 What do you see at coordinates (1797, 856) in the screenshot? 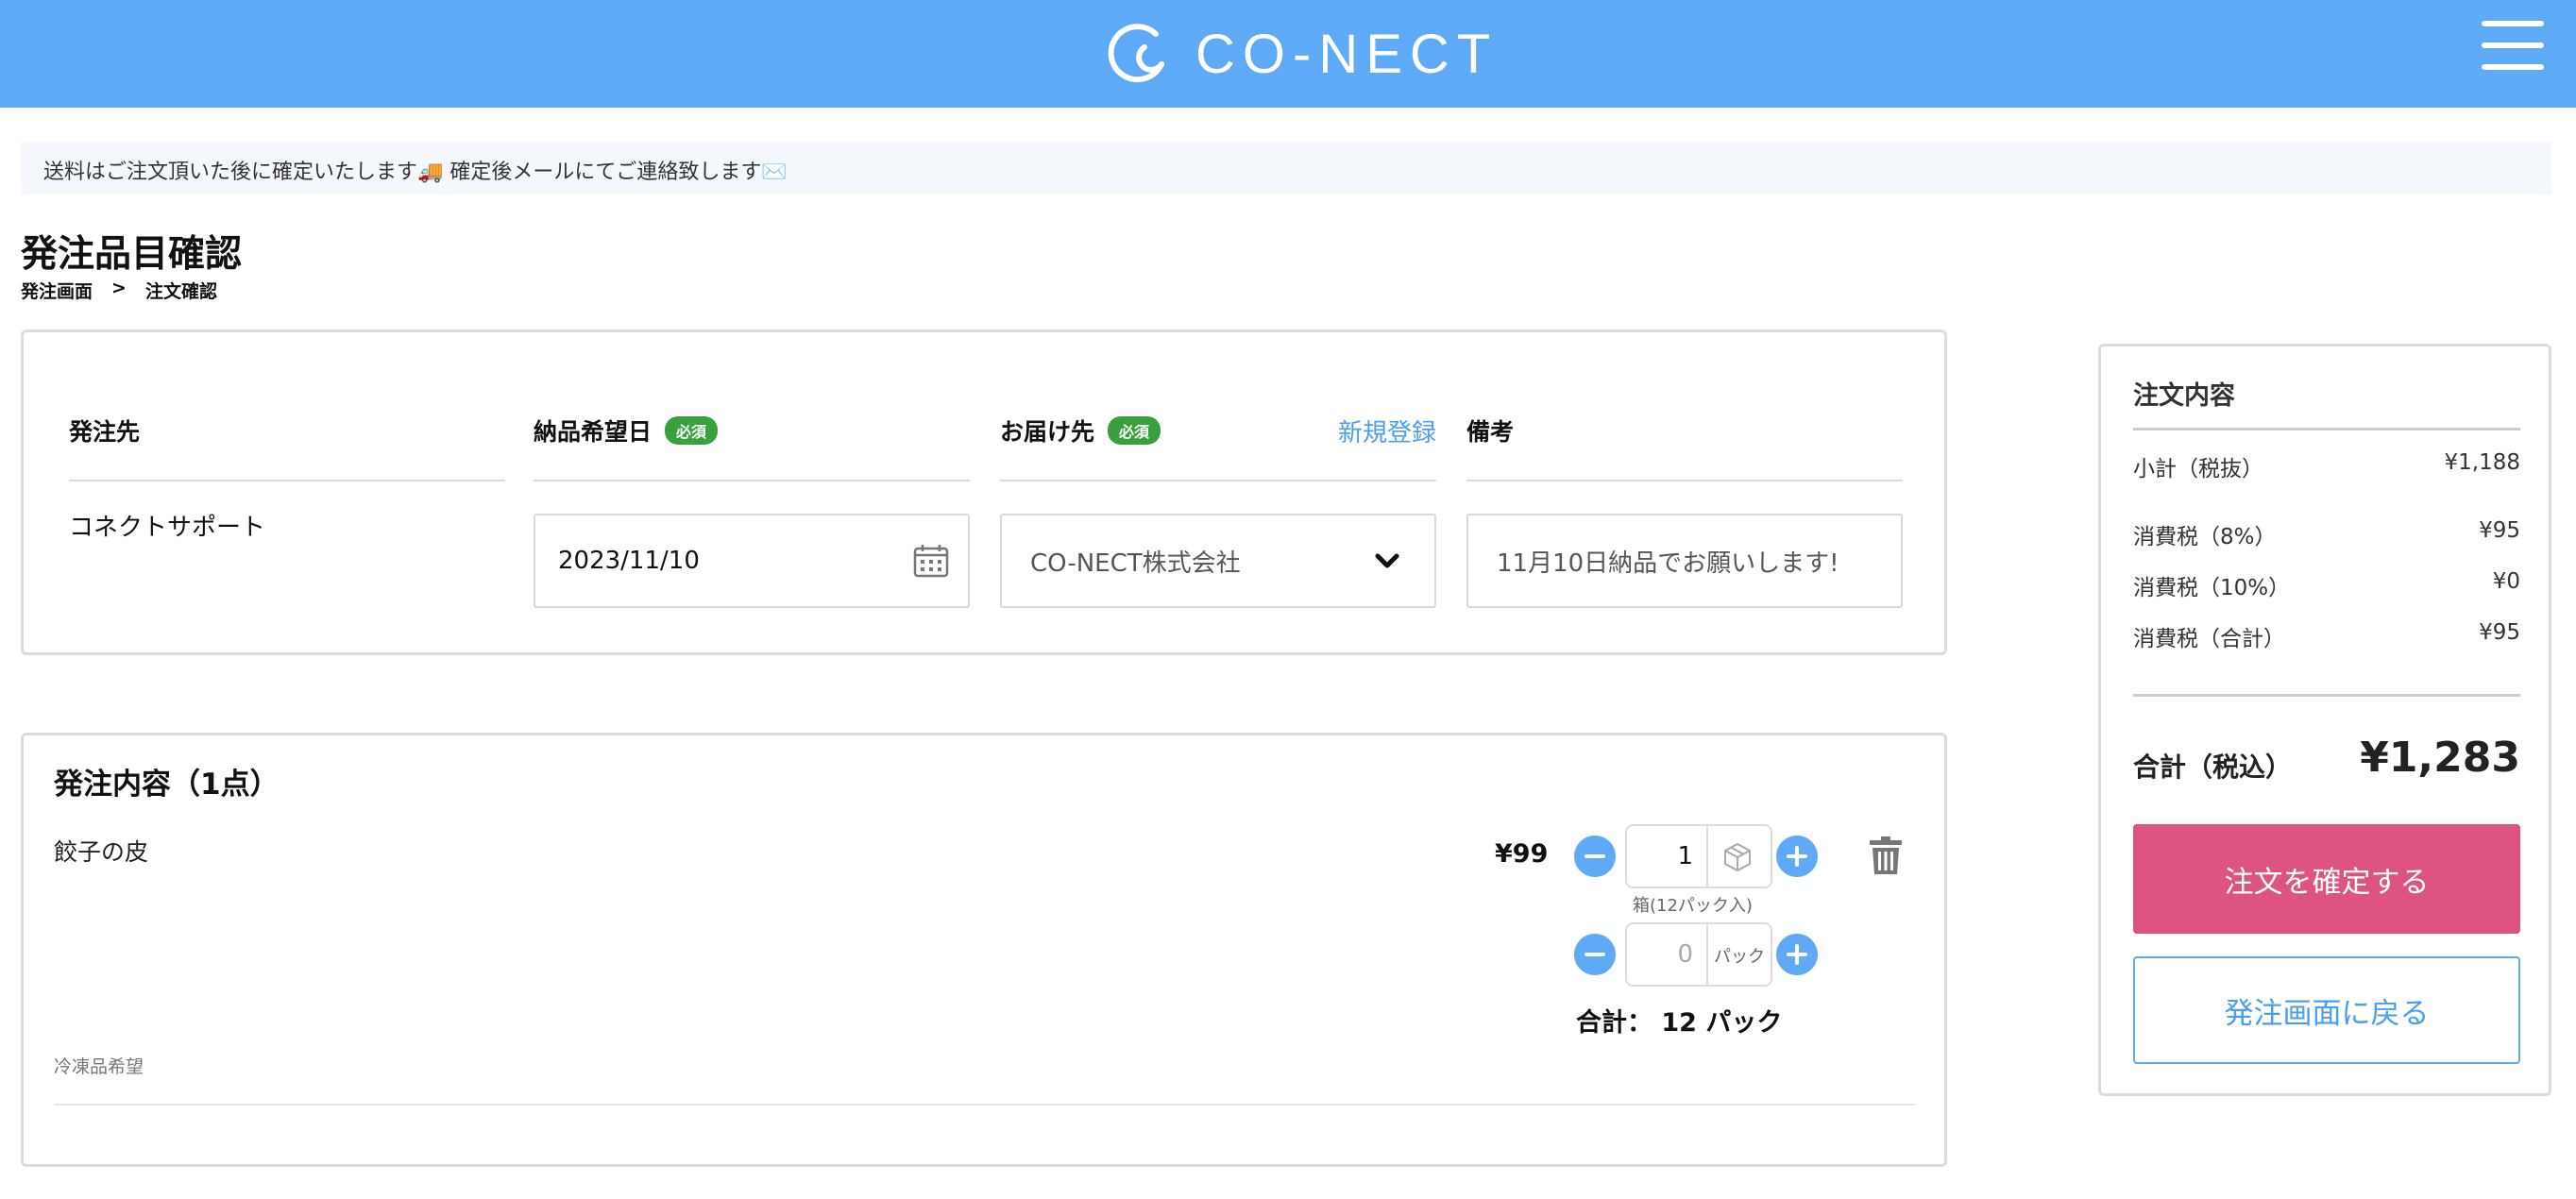
I see `box-increment-button` at bounding box center [1797, 856].